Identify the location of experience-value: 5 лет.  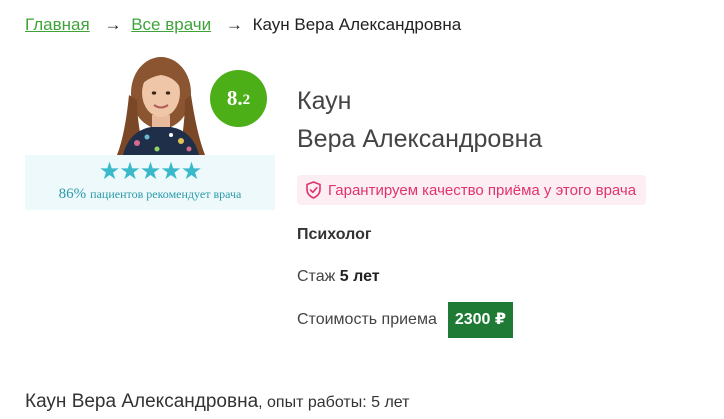
(359, 276).